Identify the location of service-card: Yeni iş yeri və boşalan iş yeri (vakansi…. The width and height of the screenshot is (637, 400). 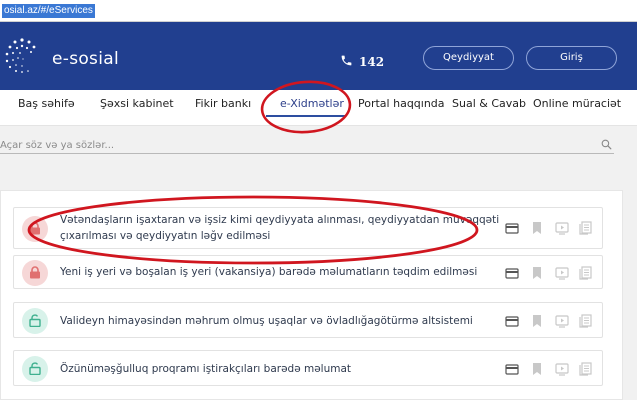
(308, 272).